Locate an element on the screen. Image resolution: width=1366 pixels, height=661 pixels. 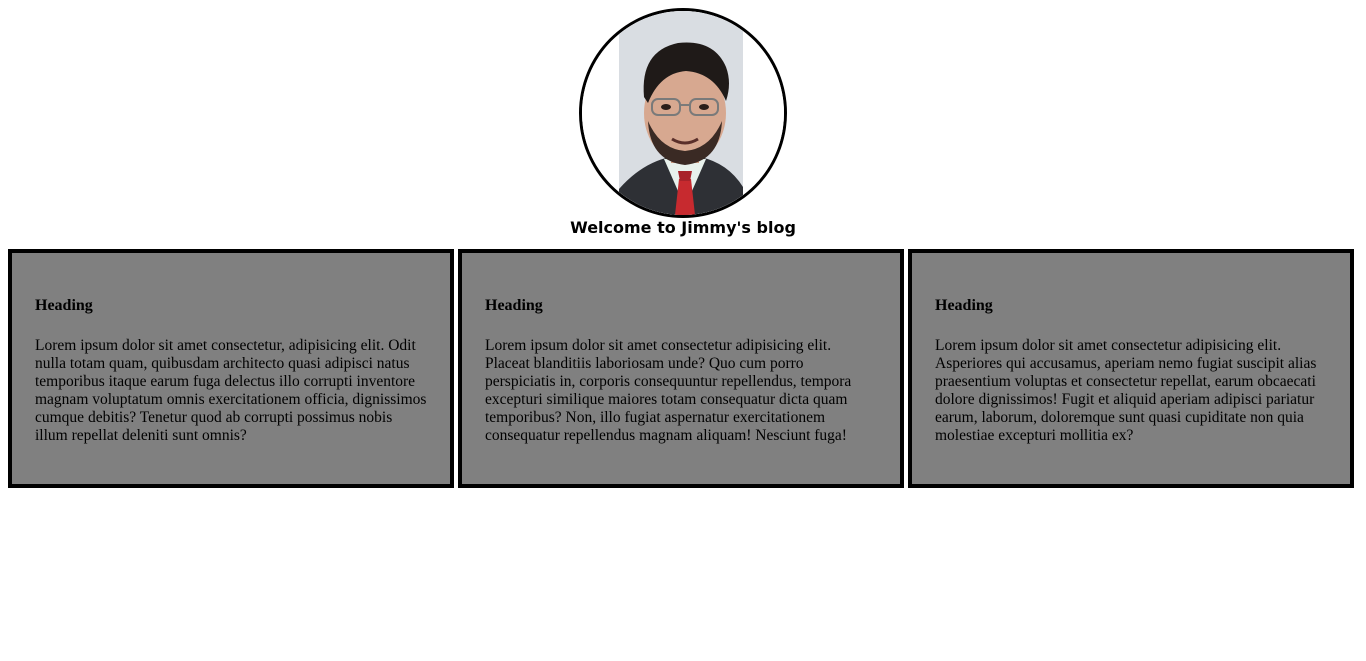
welcome-title: Welcome to Jimmy's blog is located at coordinates (683, 227).